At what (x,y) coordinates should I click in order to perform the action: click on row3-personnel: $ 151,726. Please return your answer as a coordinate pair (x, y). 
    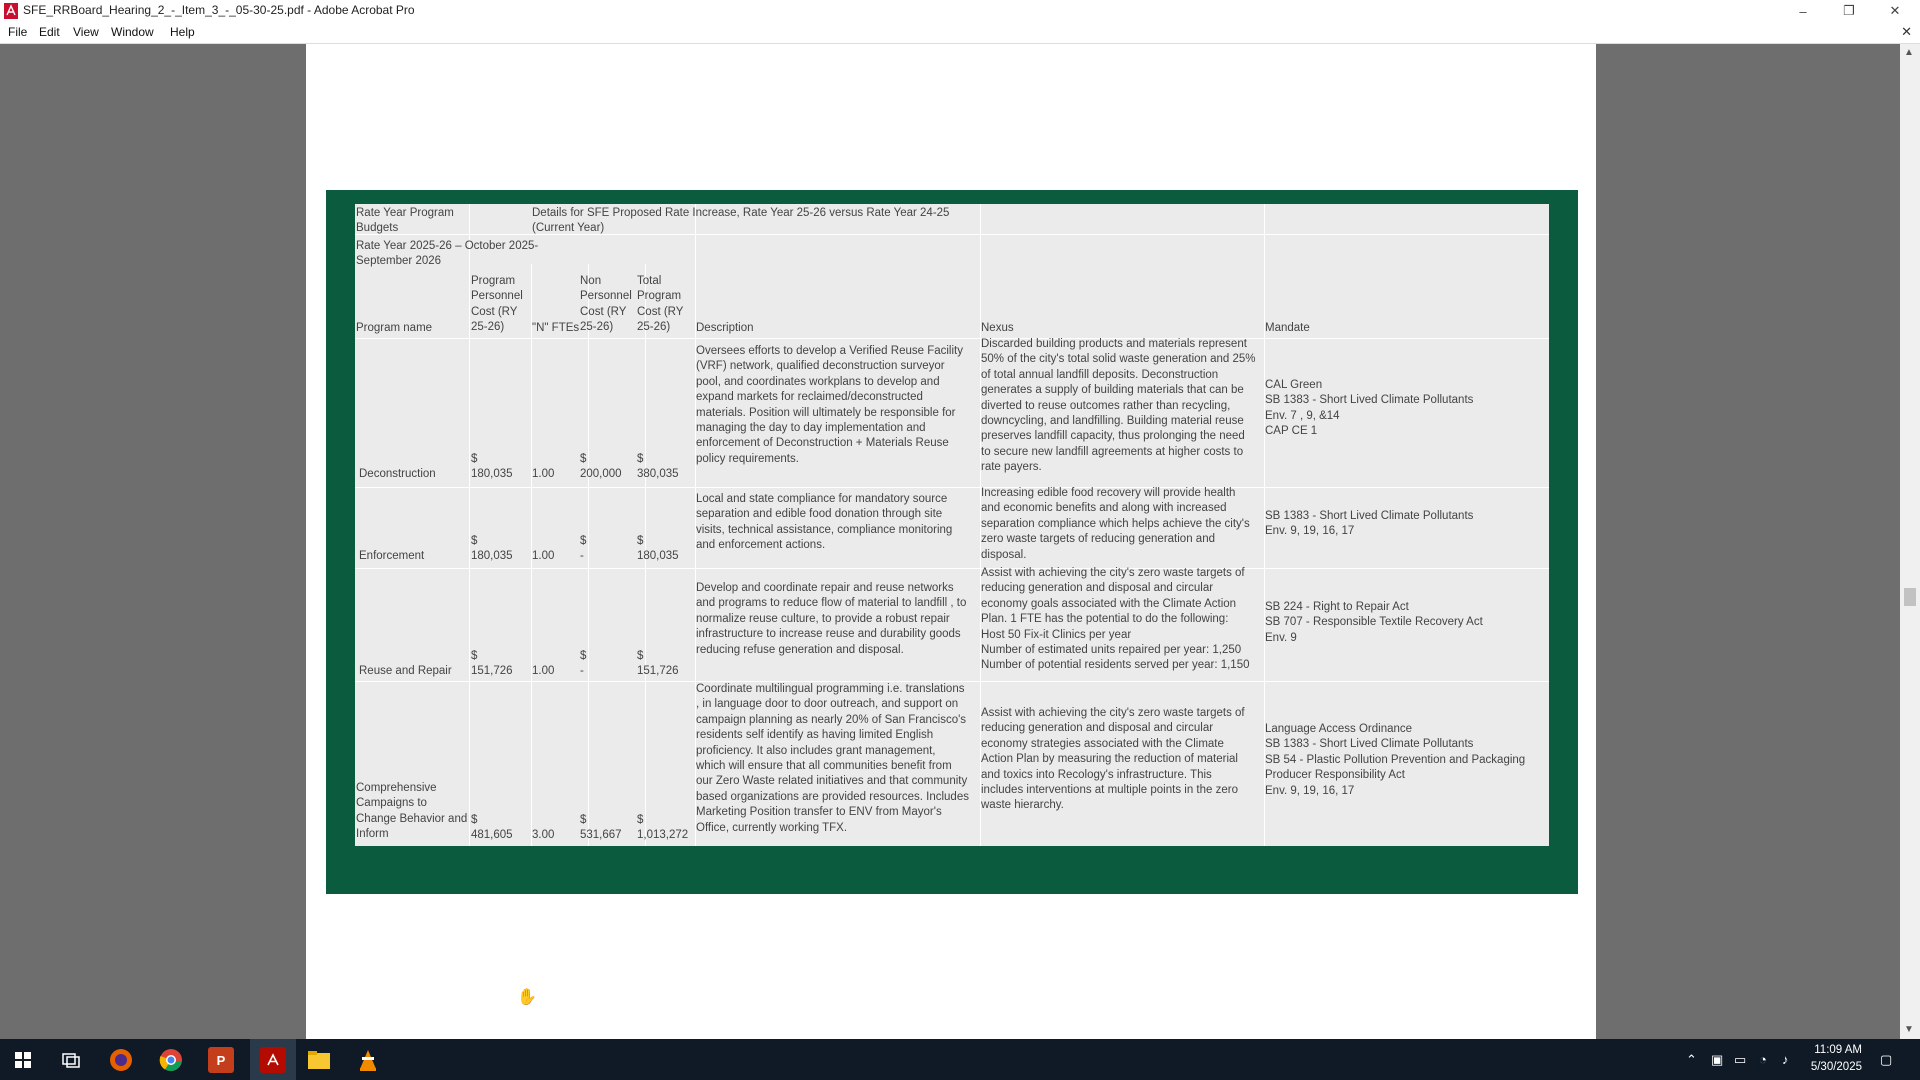
    Looking at the image, I should click on (492, 664).